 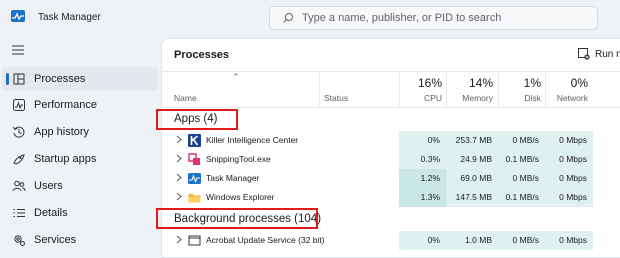 What do you see at coordinates (579, 83) in the screenshot?
I see `network-total: 0%` at bounding box center [579, 83].